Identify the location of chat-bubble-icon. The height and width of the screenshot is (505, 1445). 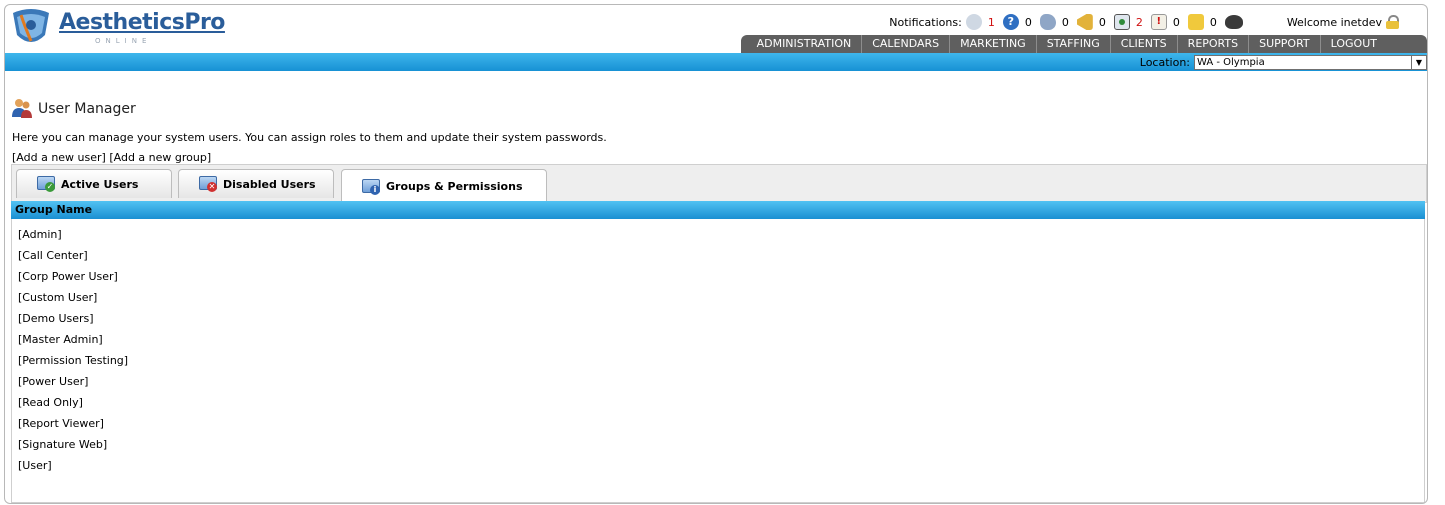
(973, 22).